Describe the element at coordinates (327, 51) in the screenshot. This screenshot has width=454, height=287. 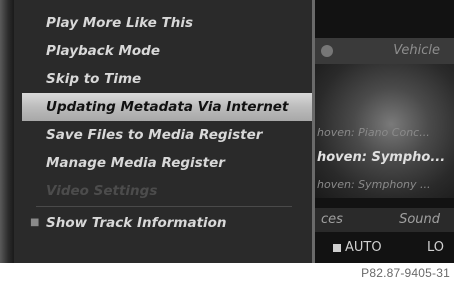
I see `status-dot-icon` at that location.